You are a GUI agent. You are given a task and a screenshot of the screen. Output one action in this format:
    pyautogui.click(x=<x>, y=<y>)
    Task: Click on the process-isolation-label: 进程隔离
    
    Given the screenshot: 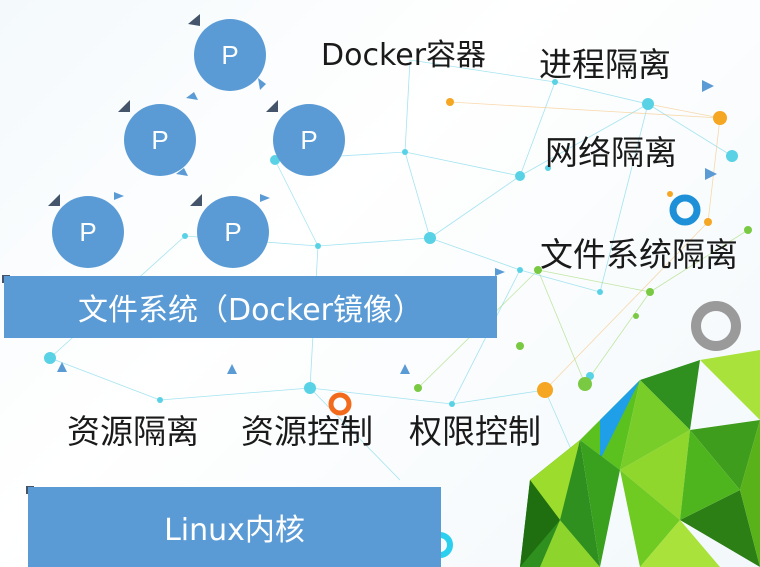 What is the action you would take?
    pyautogui.click(x=605, y=64)
    